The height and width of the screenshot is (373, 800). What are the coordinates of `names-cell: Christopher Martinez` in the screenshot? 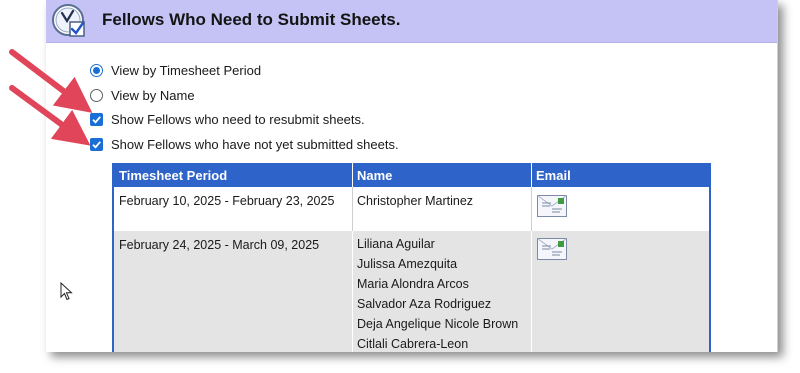 It's located at (415, 201).